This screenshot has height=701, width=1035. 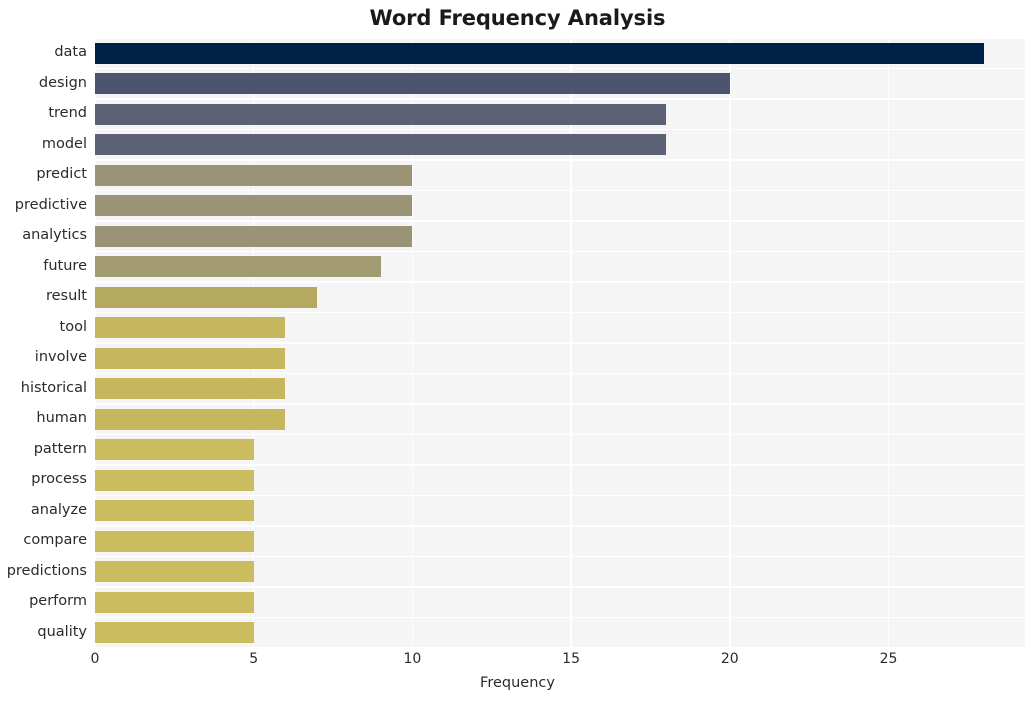 What do you see at coordinates (70, 52) in the screenshot?
I see `y-axis-tick-label: data` at bounding box center [70, 52].